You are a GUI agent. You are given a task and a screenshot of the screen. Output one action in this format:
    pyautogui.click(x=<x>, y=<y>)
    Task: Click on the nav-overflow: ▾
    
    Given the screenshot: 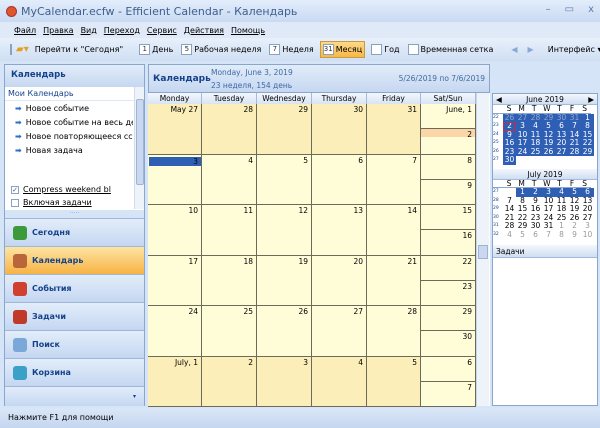 What is the action you would take?
    pyautogui.click(x=74, y=396)
    